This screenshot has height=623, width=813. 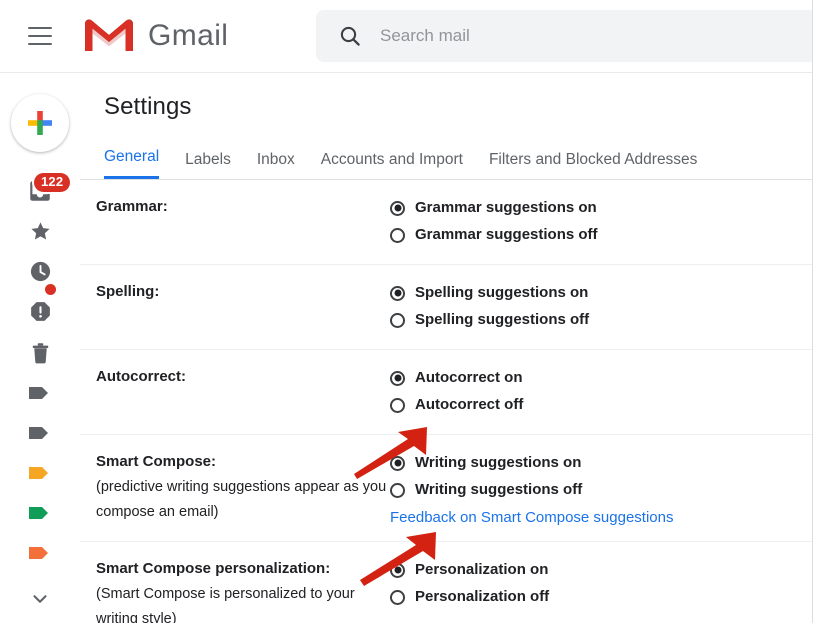 What do you see at coordinates (235, 308) in the screenshot?
I see `setting-label-spelling: Spelling:` at bounding box center [235, 308].